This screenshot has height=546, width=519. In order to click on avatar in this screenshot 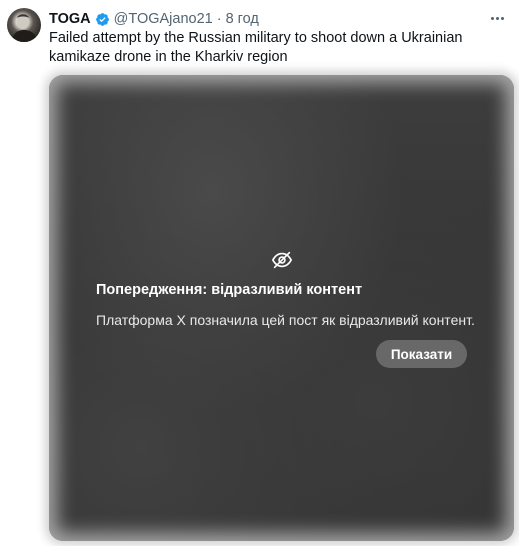, I will do `click(24, 25)`.